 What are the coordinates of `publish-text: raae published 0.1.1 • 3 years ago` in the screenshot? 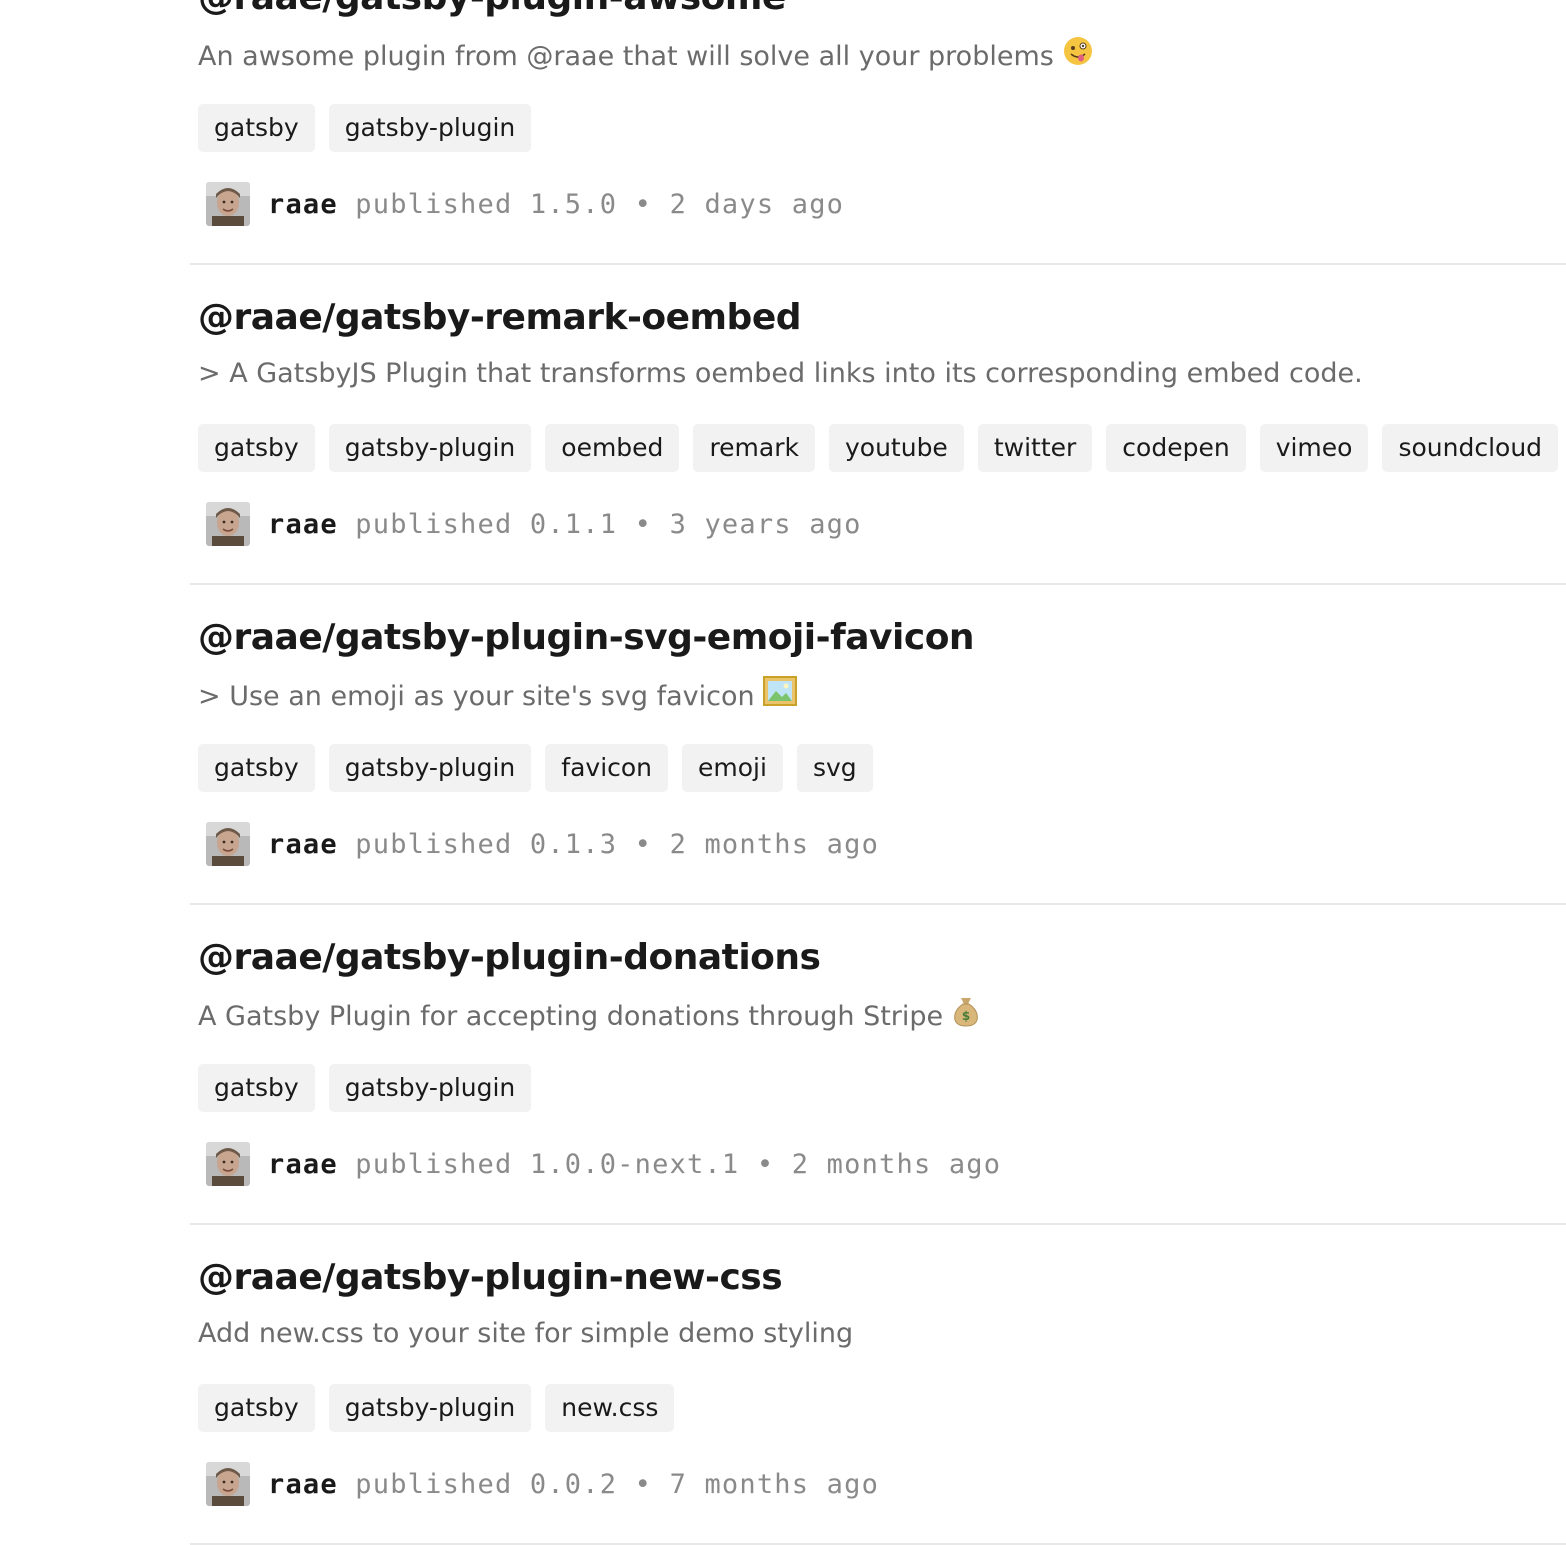 It's located at (565, 524).